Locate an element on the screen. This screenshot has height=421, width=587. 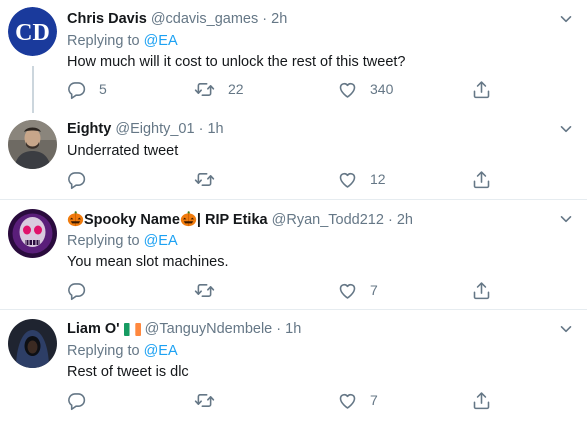
retweet-count: 22 is located at coordinates (236, 89).